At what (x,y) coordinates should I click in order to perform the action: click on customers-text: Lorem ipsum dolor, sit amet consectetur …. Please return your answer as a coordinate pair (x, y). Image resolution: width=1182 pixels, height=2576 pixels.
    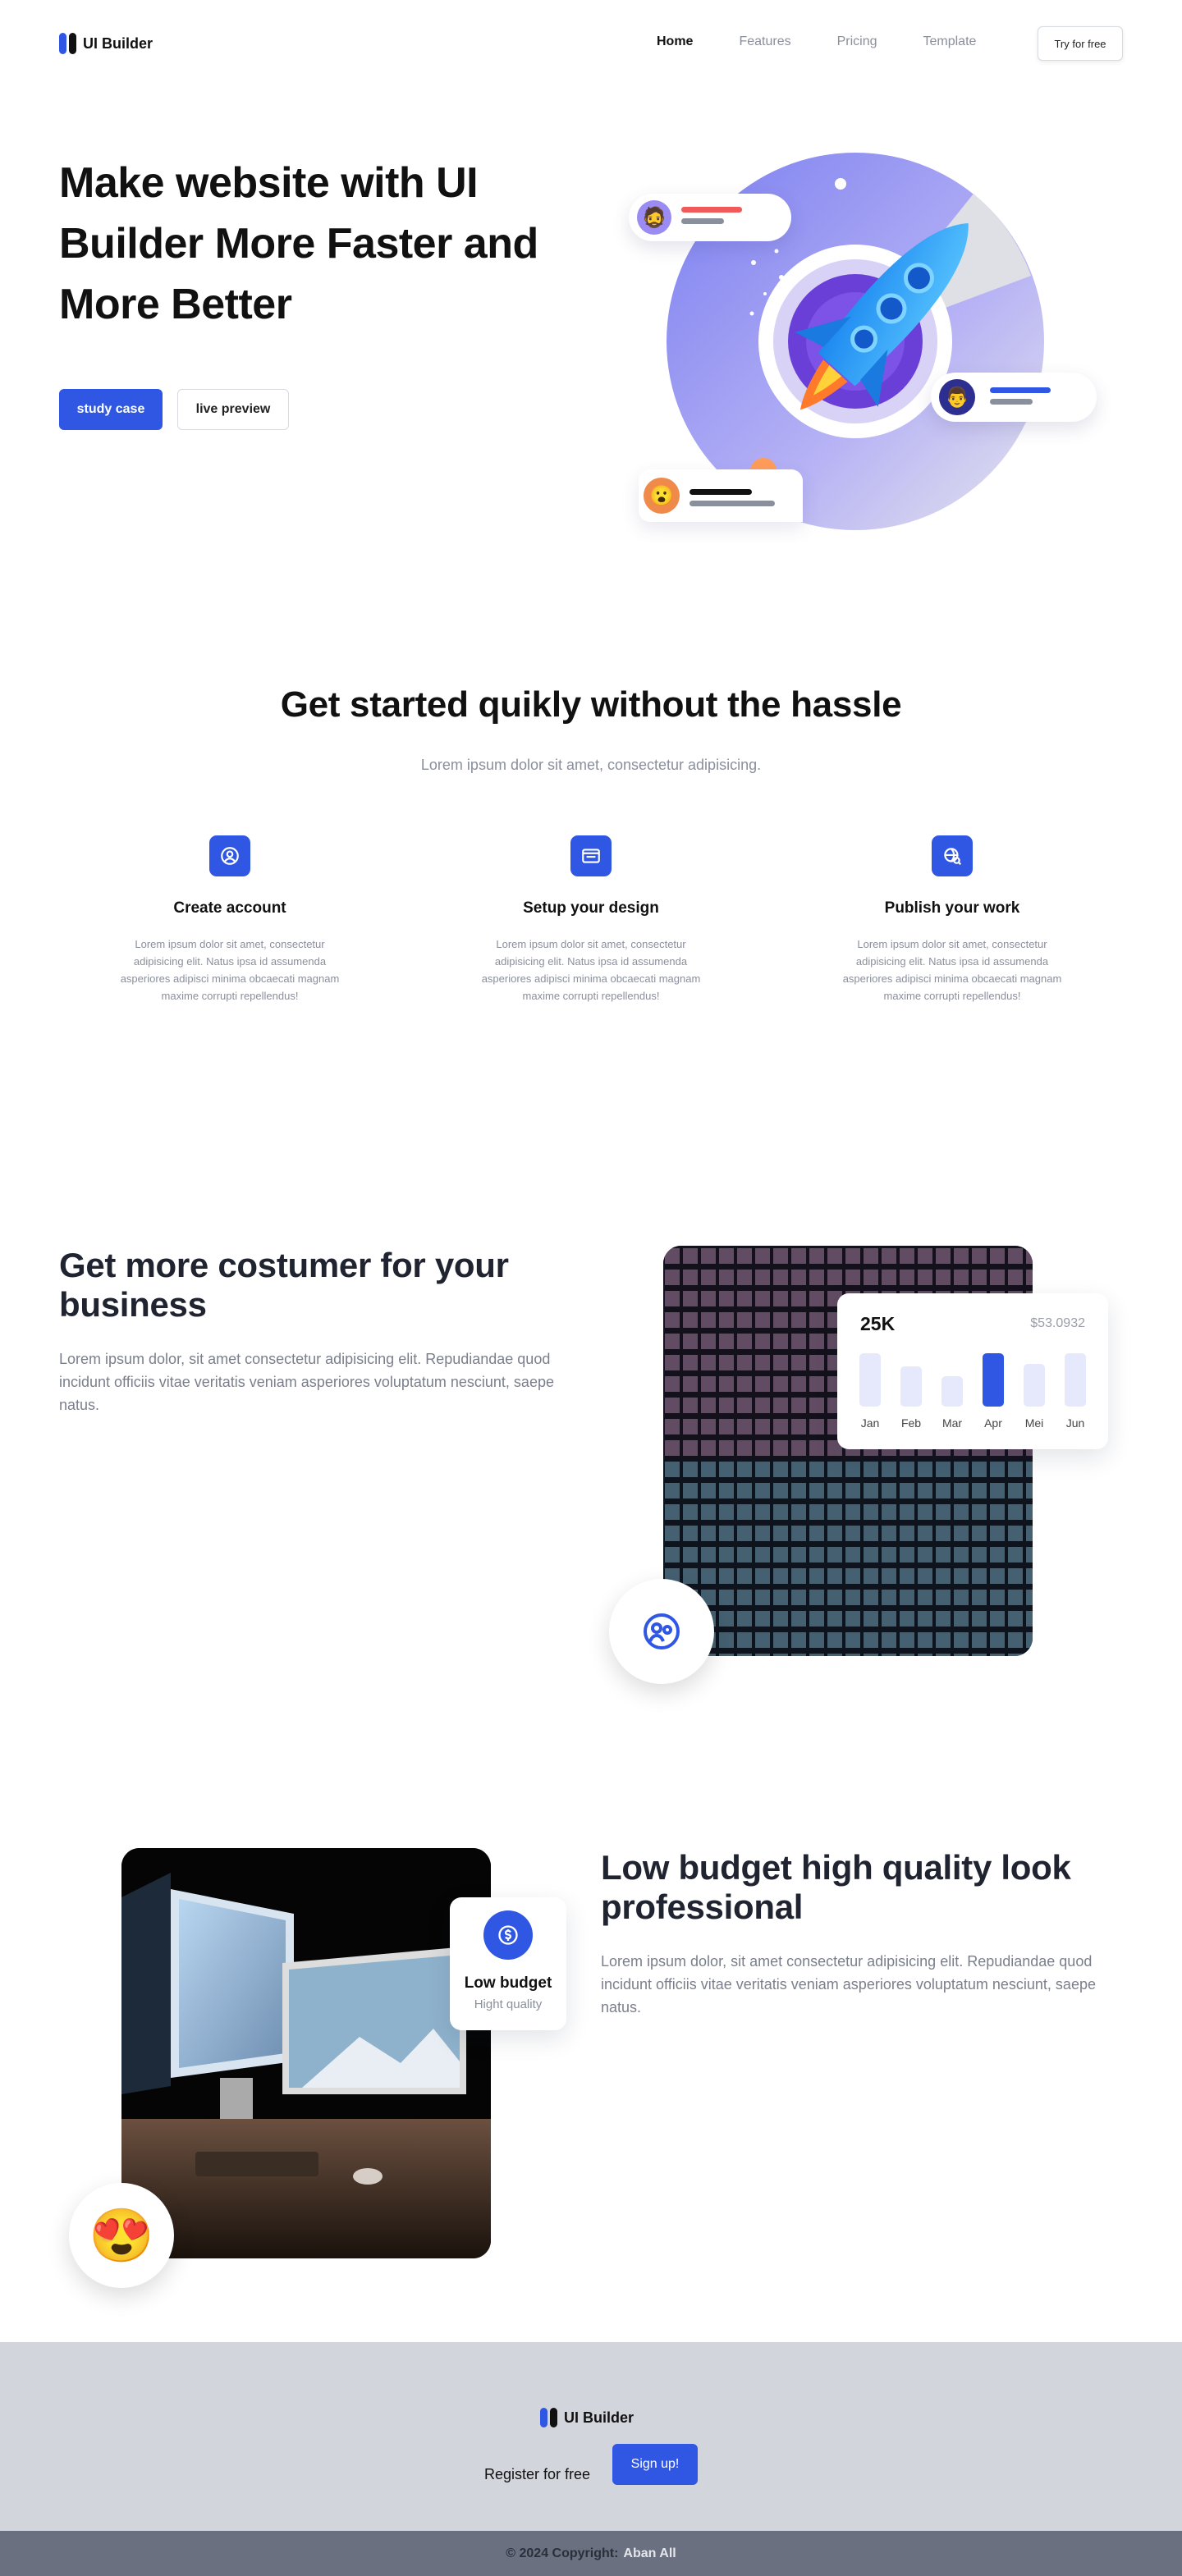
    Looking at the image, I should click on (307, 1382).